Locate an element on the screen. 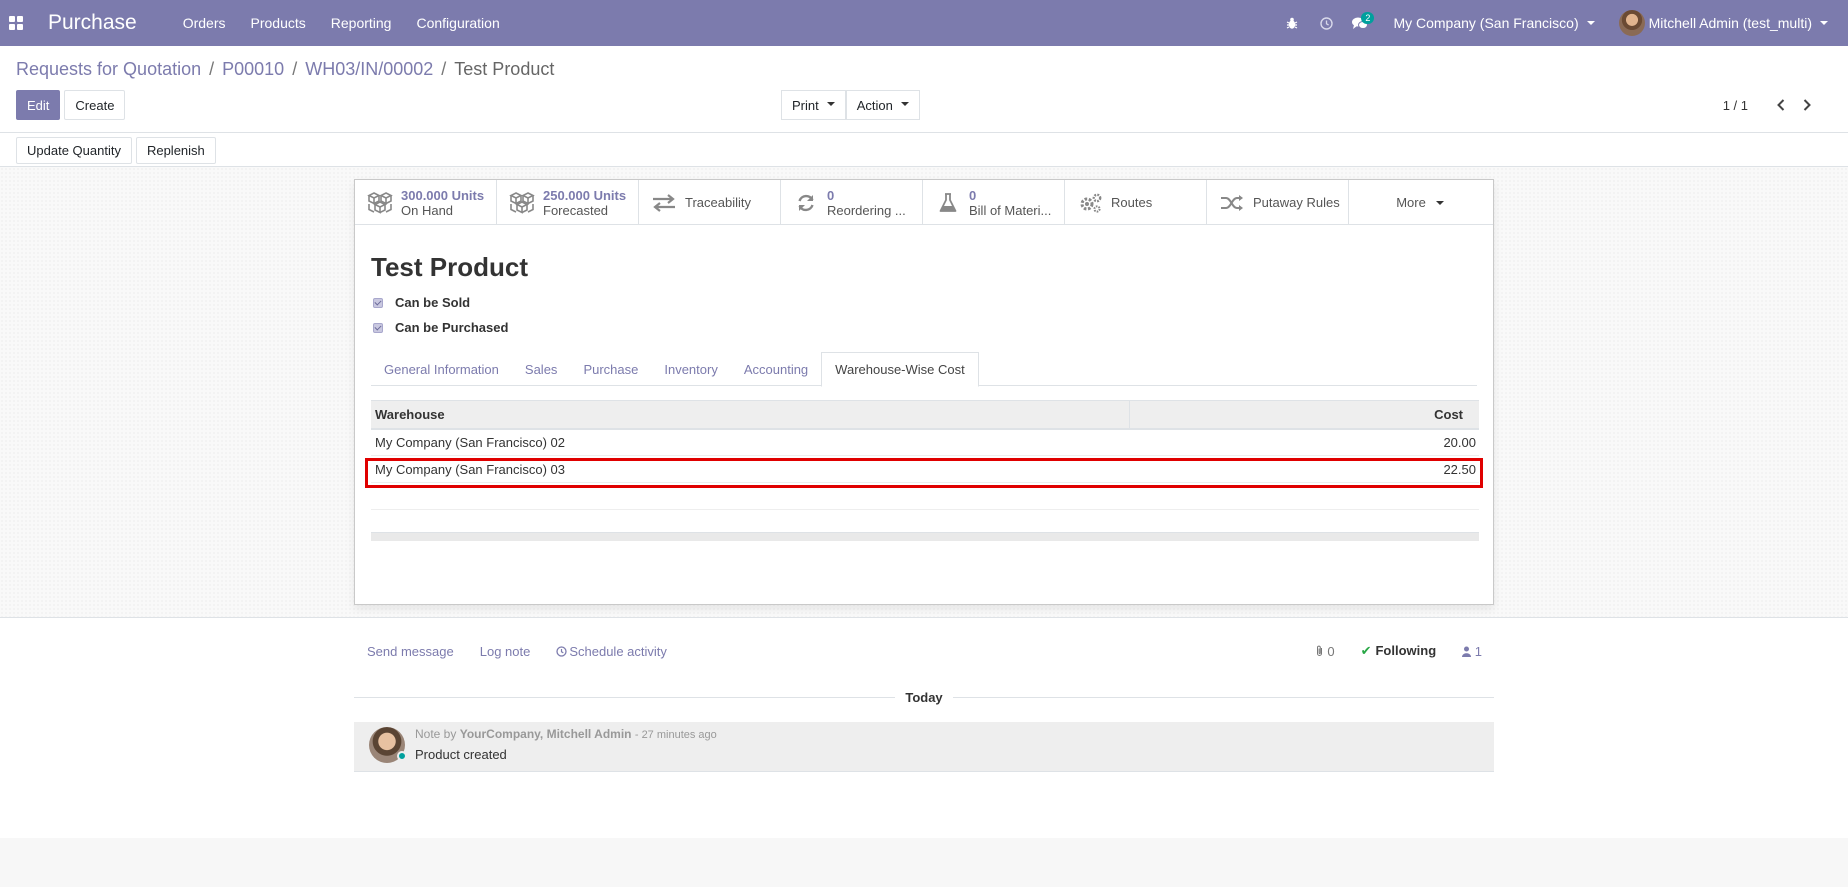 The image size is (1848, 887). breadcrumb-rfq: Requests for Quotation is located at coordinates (108, 69).